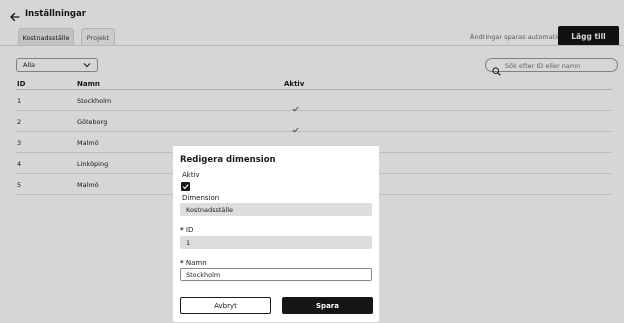 The width and height of the screenshot is (624, 323). What do you see at coordinates (191, 175) in the screenshot?
I see `active-label: Aktiv` at bounding box center [191, 175].